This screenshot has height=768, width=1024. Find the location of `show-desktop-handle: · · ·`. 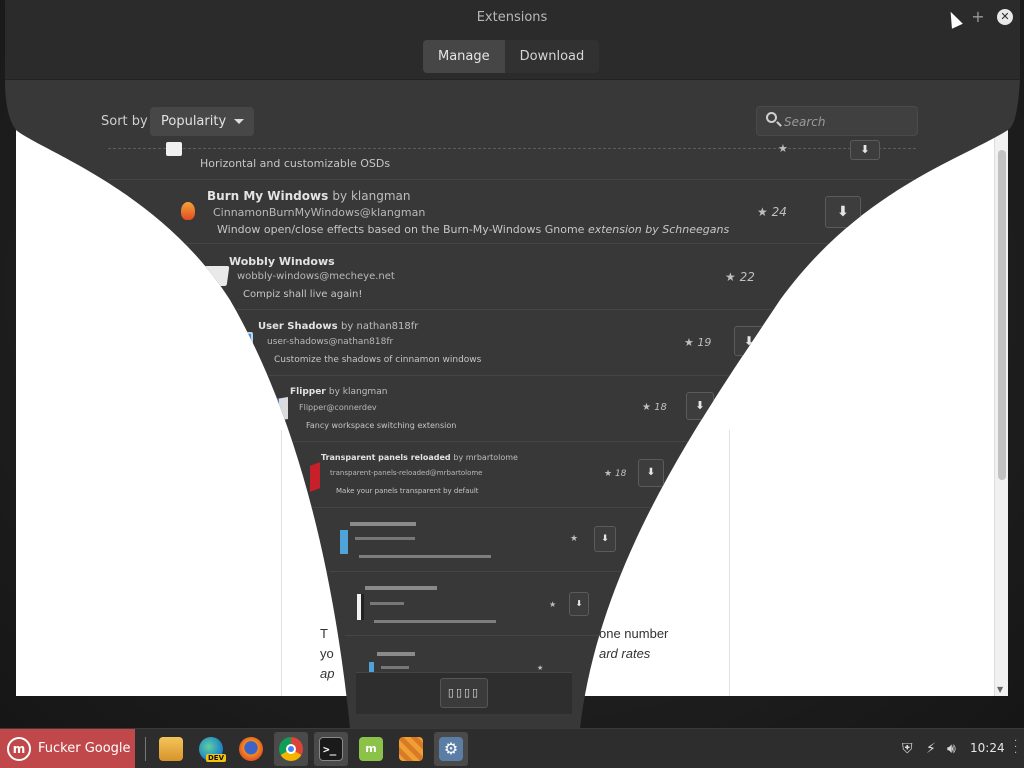

show-desktop-handle: · · · is located at coordinates (1015, 748).